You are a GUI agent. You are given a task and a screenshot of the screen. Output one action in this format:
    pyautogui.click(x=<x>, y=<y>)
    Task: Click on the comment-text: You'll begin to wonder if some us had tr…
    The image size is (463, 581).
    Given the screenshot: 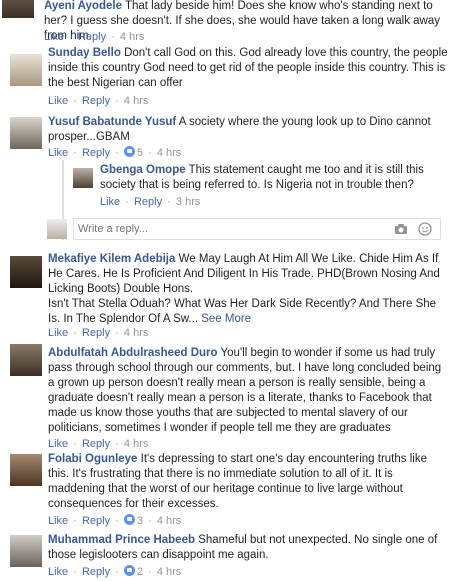 What is the action you would take?
    pyautogui.click(x=245, y=390)
    